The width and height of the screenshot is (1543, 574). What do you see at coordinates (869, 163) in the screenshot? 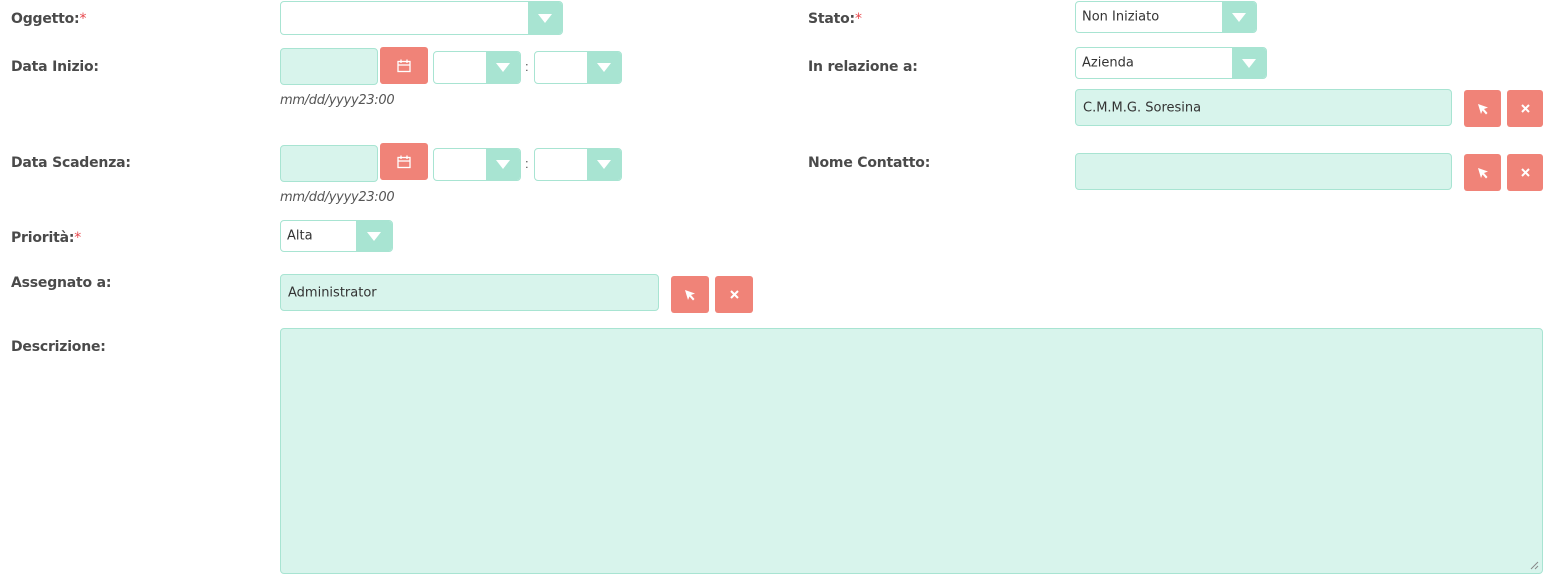
I see `nome-contatto-label: Nome Contatto:` at bounding box center [869, 163].